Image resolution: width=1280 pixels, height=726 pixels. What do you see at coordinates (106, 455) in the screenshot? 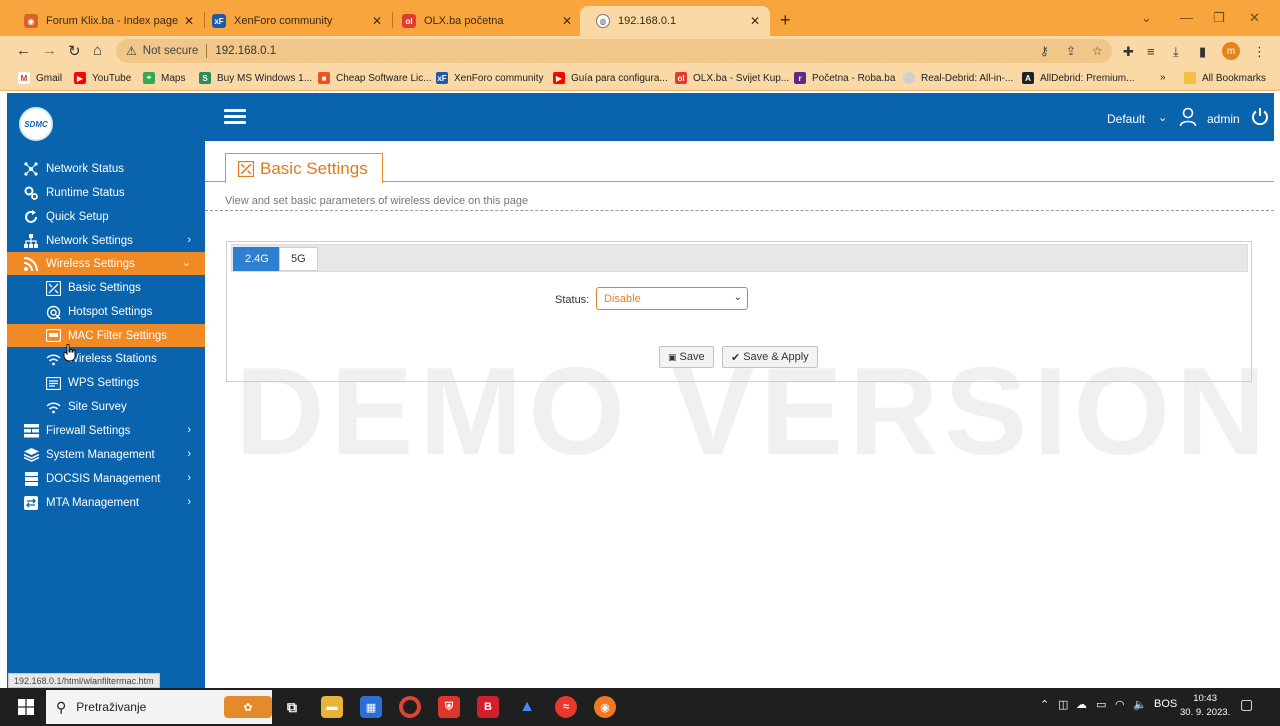
I see `sidebar-item-system-management: System Management ›` at bounding box center [106, 455].